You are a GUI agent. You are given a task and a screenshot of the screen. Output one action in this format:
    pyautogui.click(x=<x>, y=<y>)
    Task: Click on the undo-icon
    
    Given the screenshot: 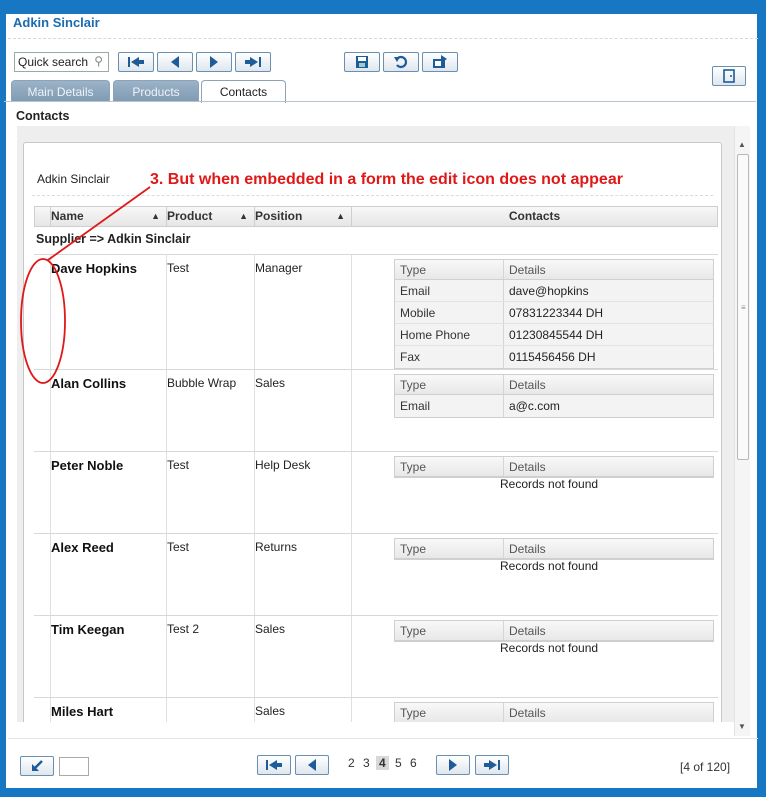 What is the action you would take?
    pyautogui.click(x=401, y=62)
    